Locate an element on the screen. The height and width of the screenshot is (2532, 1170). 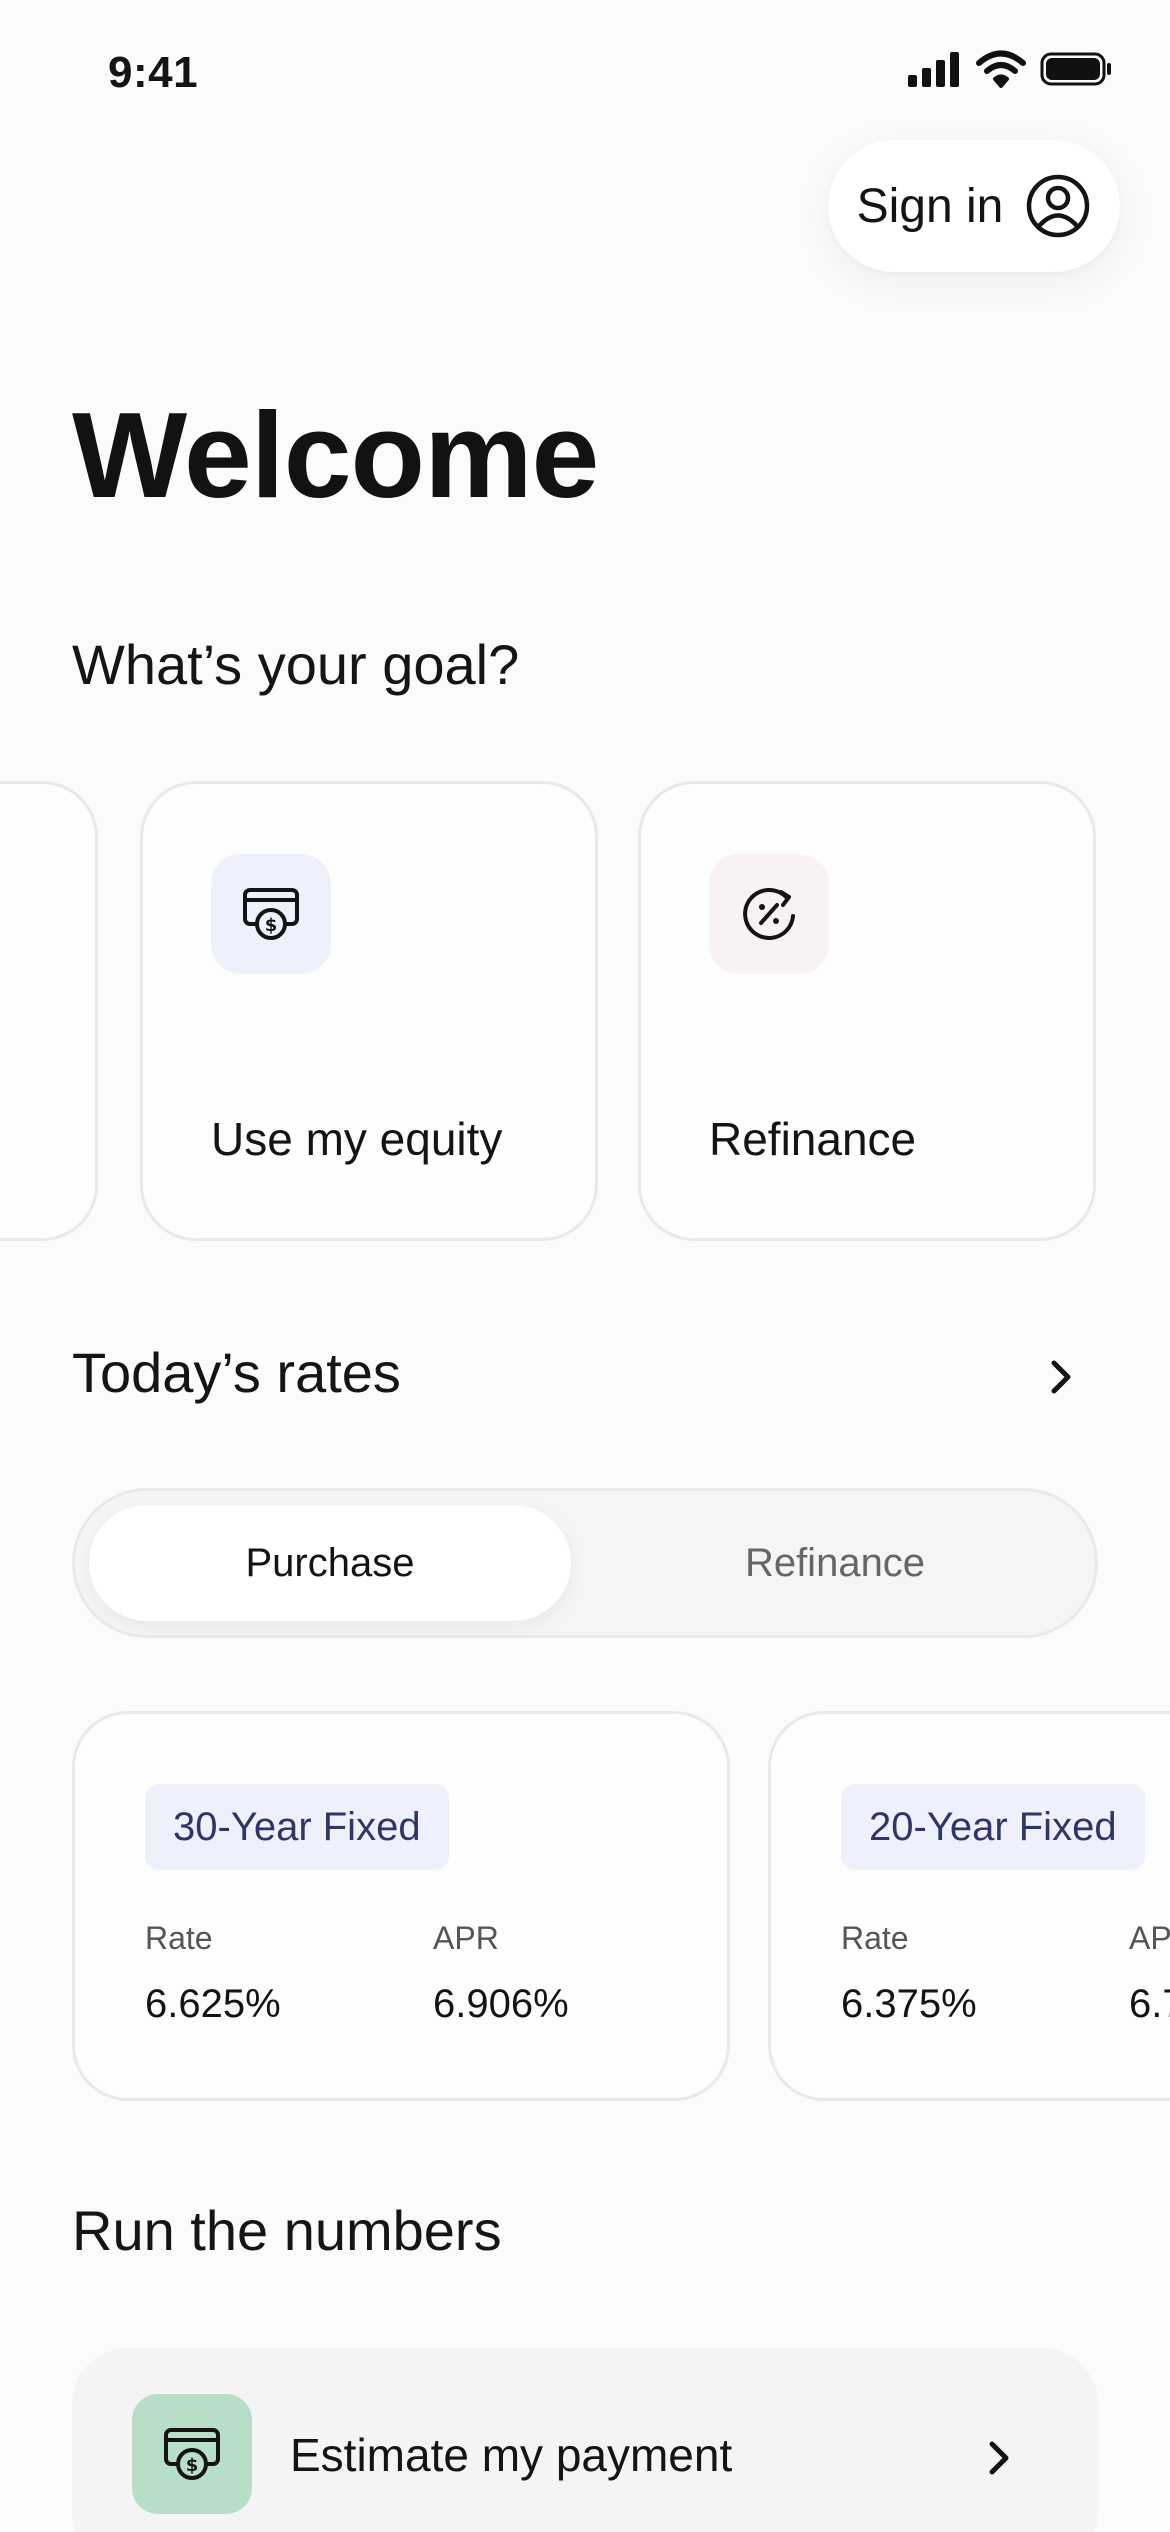
estimate-payment-label: Estimate my payment is located at coordinates (511, 2455).